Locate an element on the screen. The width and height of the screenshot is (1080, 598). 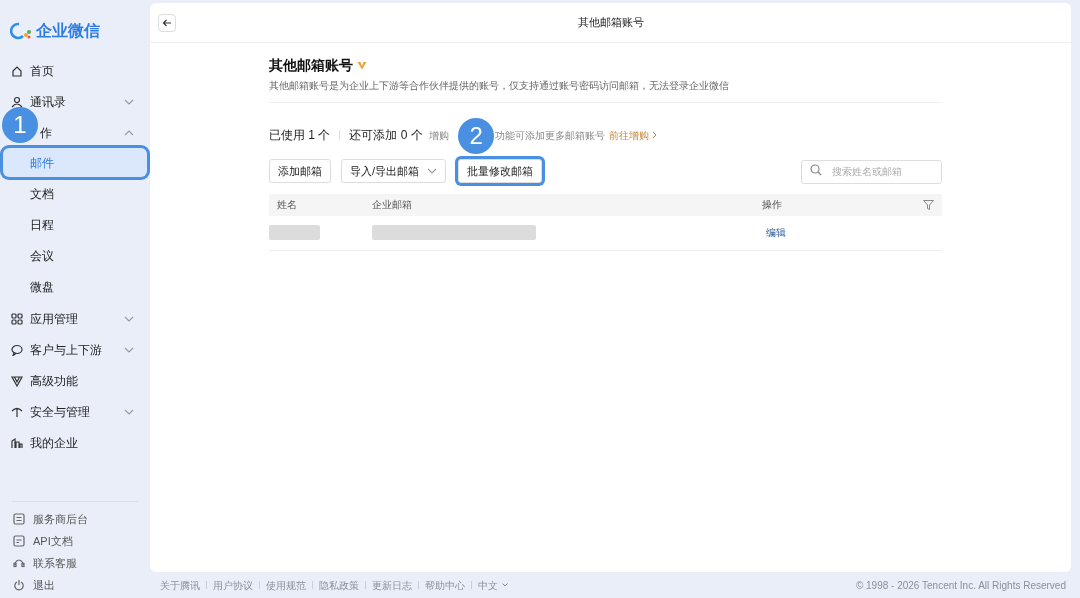
arrow-left-icon is located at coordinates (167, 22).